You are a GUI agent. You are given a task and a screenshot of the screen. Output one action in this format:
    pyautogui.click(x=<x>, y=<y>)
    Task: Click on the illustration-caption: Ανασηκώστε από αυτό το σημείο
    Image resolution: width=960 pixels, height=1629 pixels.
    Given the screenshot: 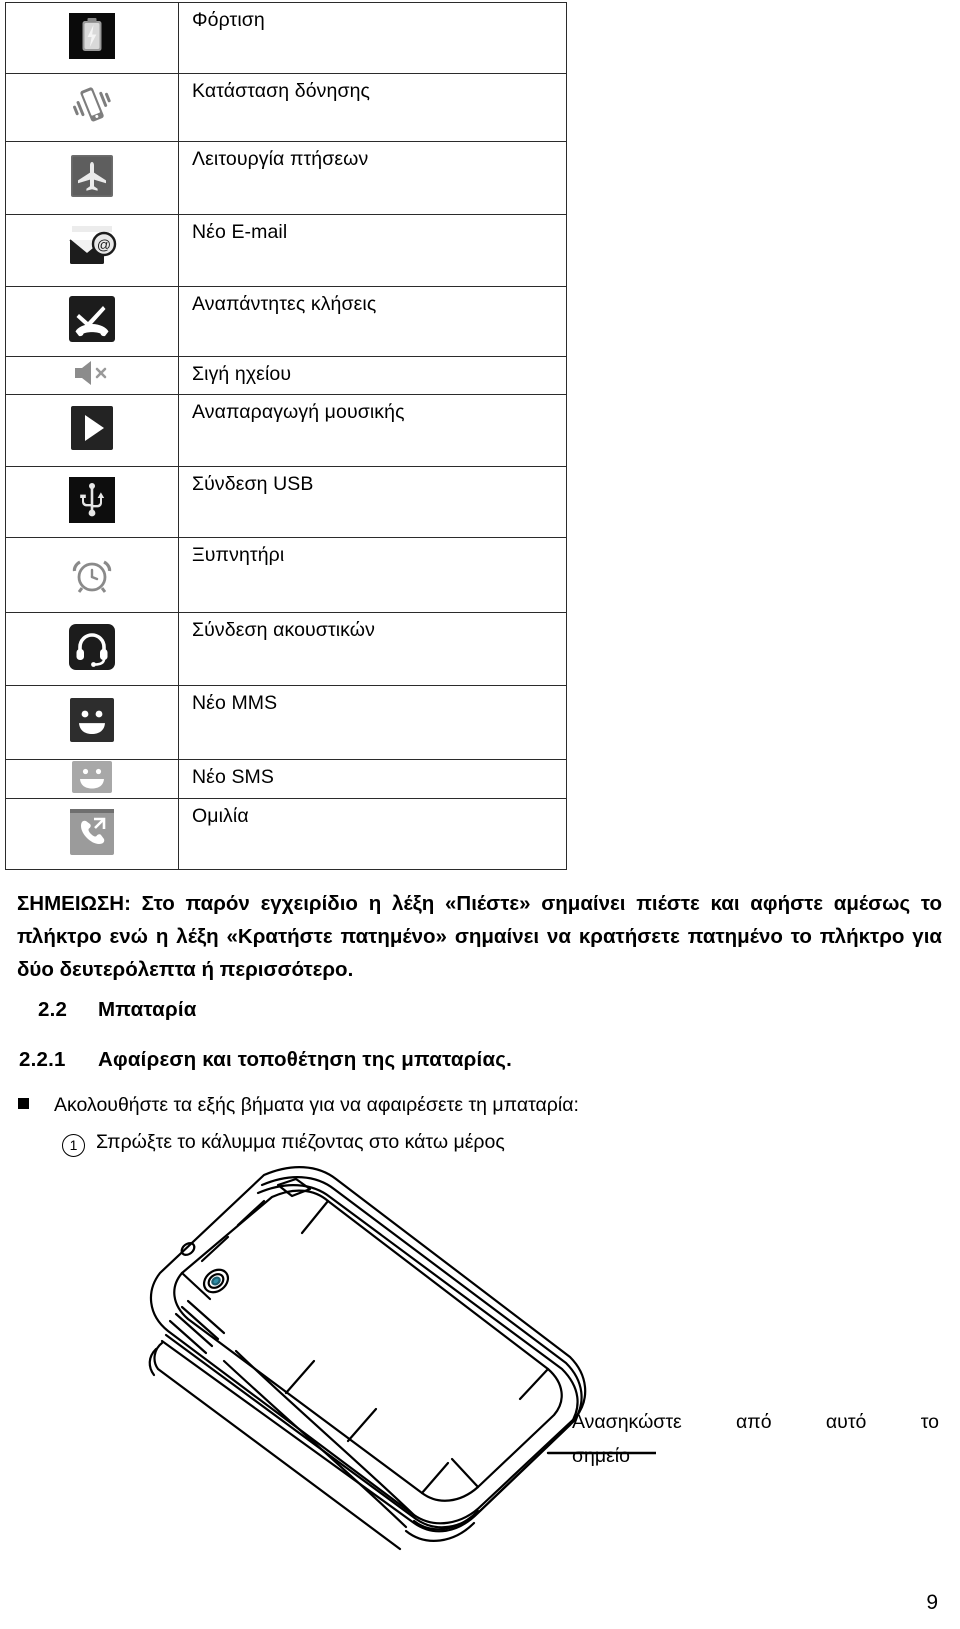 What is the action you would take?
    pyautogui.click(x=755, y=1439)
    